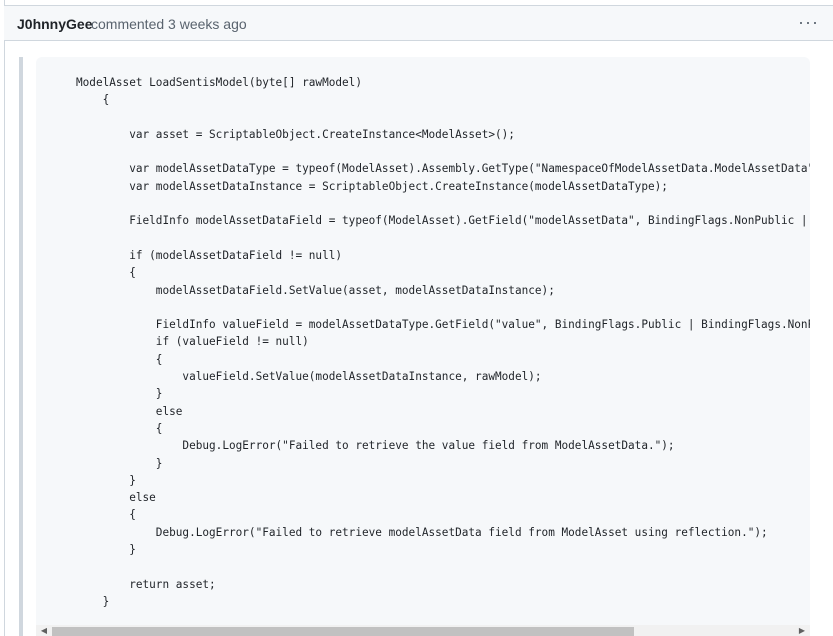 This screenshot has width=833, height=636. I want to click on kebab-menu-icon: ···, so click(808, 22).